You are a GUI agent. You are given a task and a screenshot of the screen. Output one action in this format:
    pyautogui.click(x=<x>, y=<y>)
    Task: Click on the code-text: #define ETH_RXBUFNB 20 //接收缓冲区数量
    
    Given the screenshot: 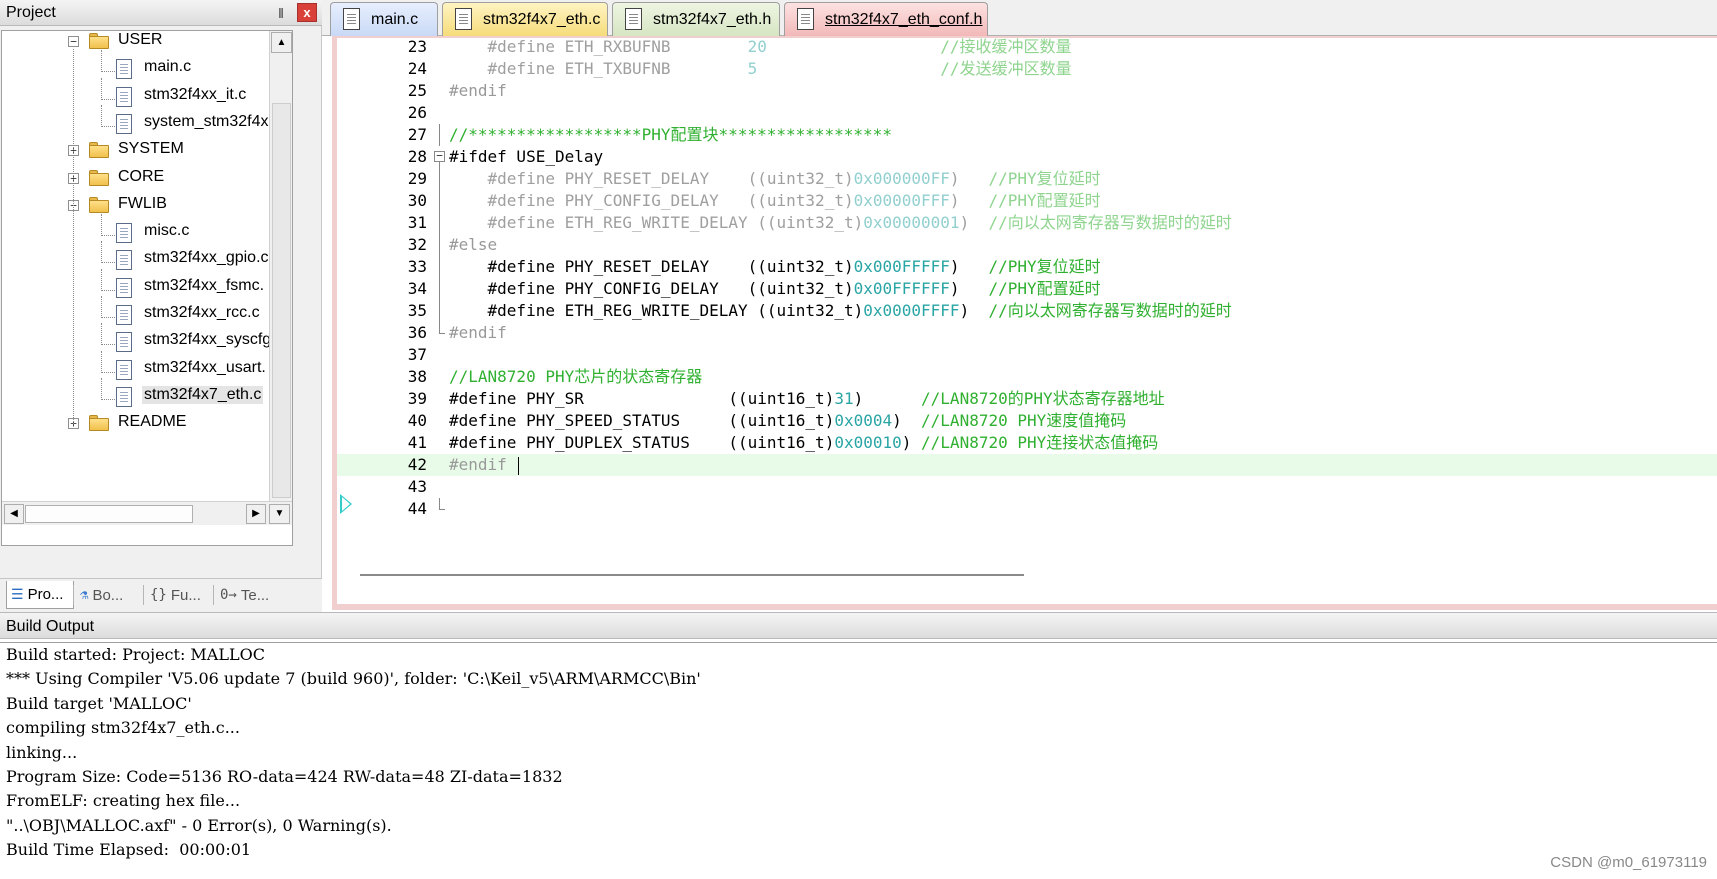 What is the action you would take?
    pyautogui.click(x=760, y=48)
    